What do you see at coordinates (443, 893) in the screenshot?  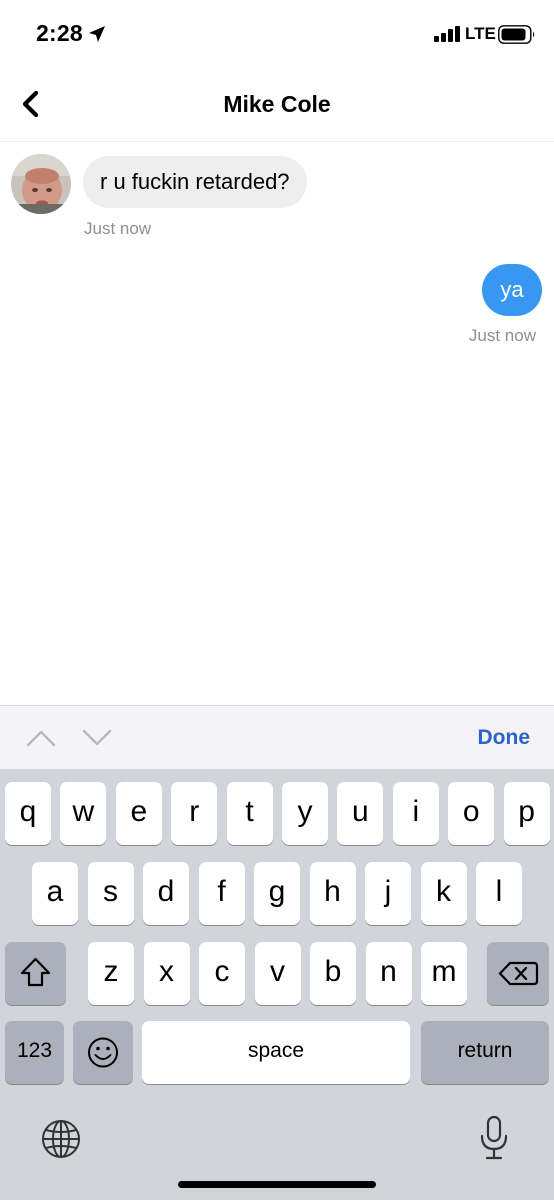 I see `key-k: k` at bounding box center [443, 893].